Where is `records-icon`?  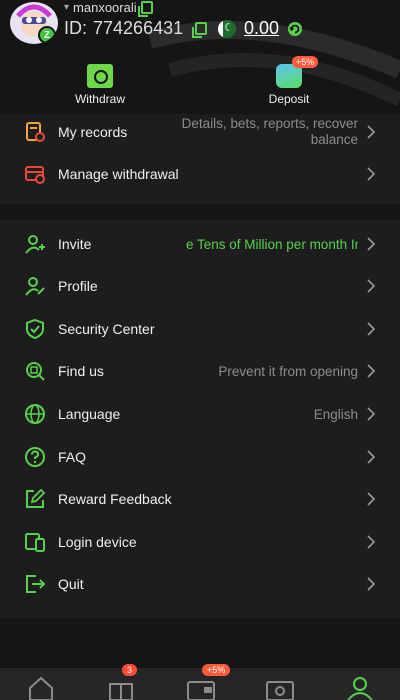 records-icon is located at coordinates (35, 132).